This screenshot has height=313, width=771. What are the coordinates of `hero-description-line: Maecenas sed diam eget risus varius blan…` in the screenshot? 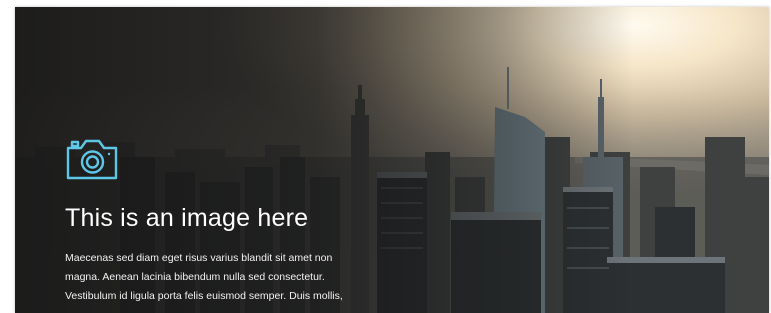 It's located at (199, 258).